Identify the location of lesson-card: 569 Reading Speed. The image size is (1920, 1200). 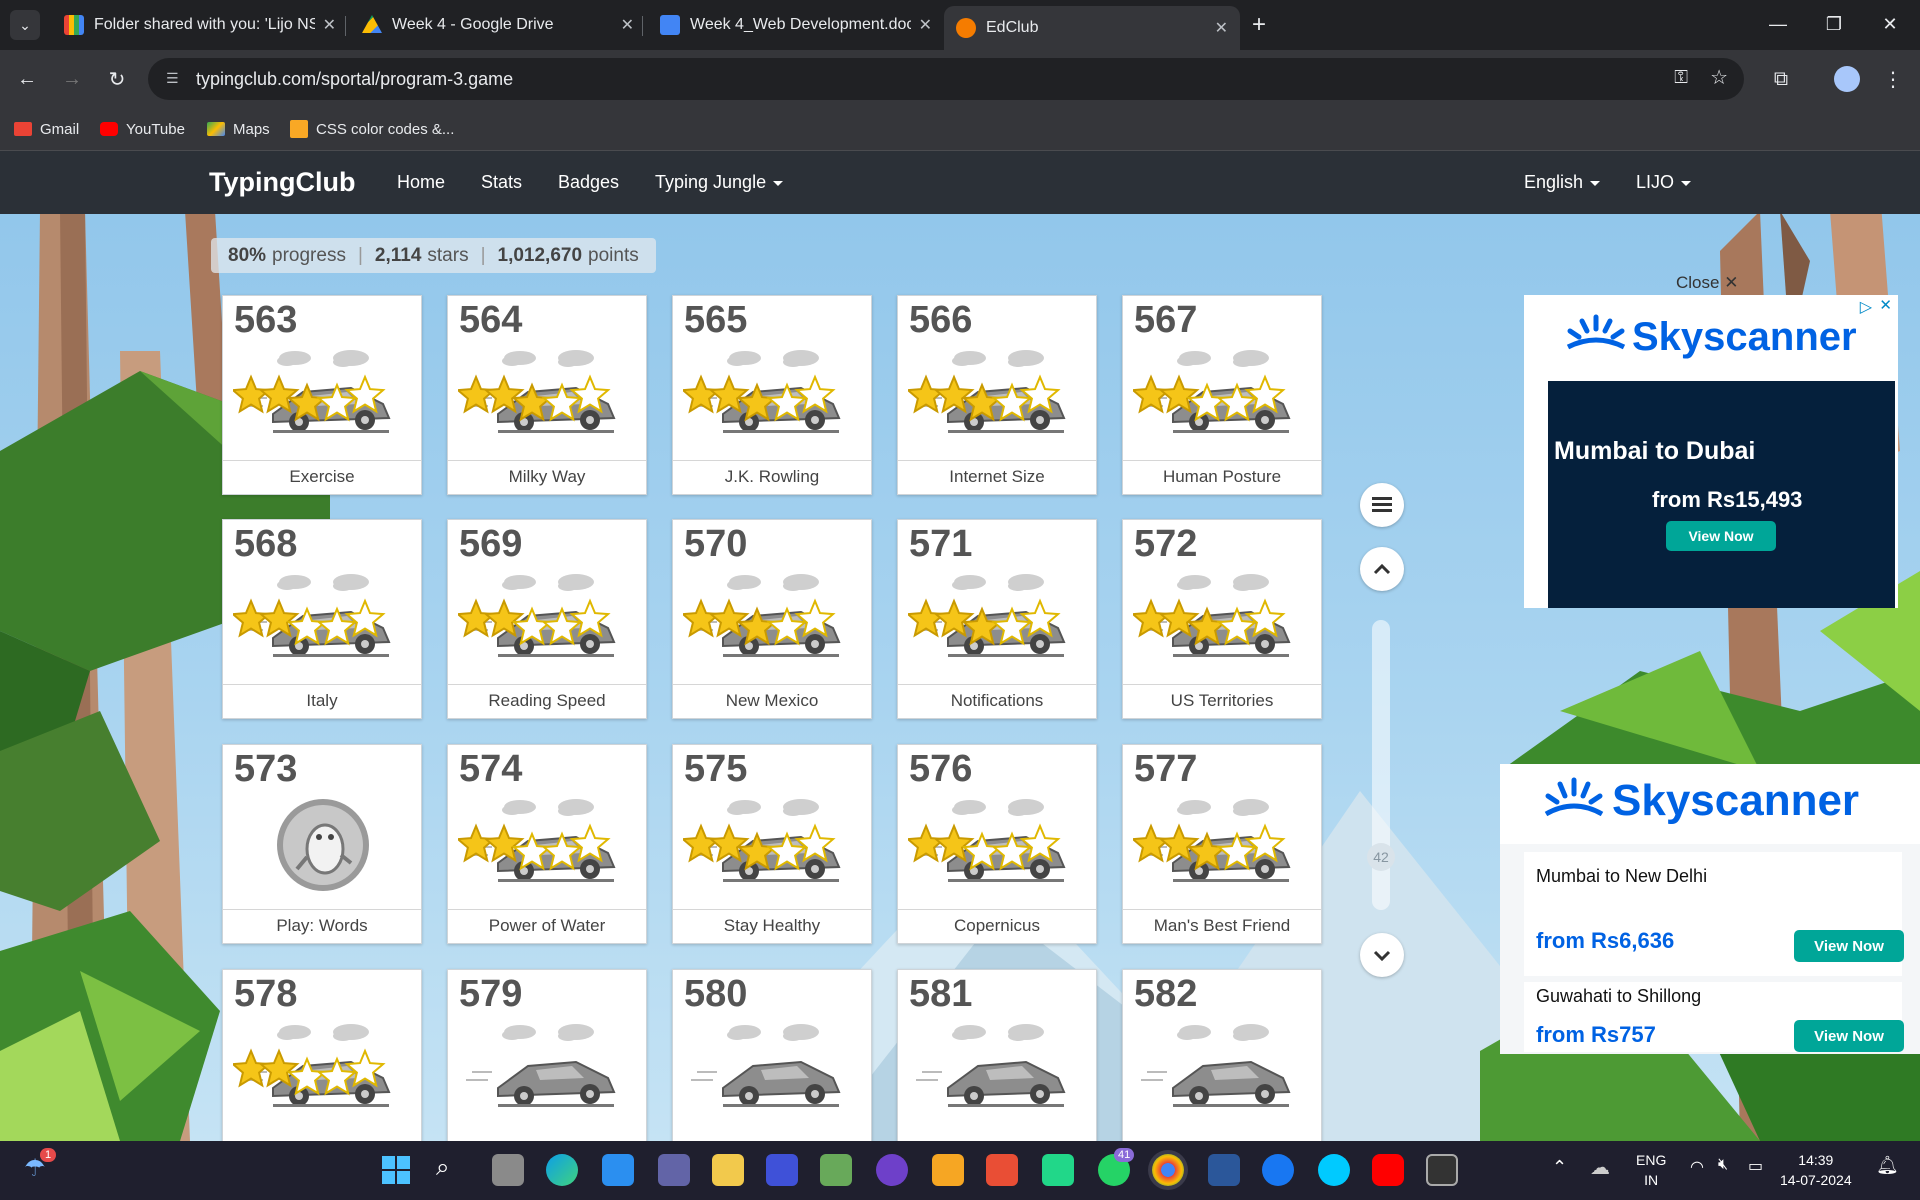
(547, 619).